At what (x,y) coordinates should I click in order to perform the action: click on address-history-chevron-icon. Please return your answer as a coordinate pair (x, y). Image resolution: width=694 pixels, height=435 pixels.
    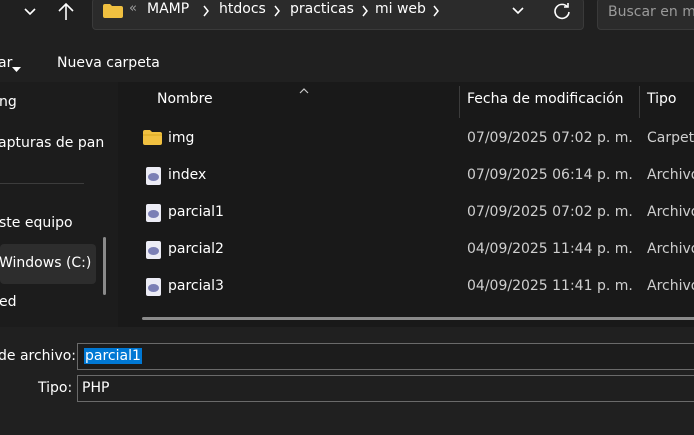
    Looking at the image, I should click on (518, 11).